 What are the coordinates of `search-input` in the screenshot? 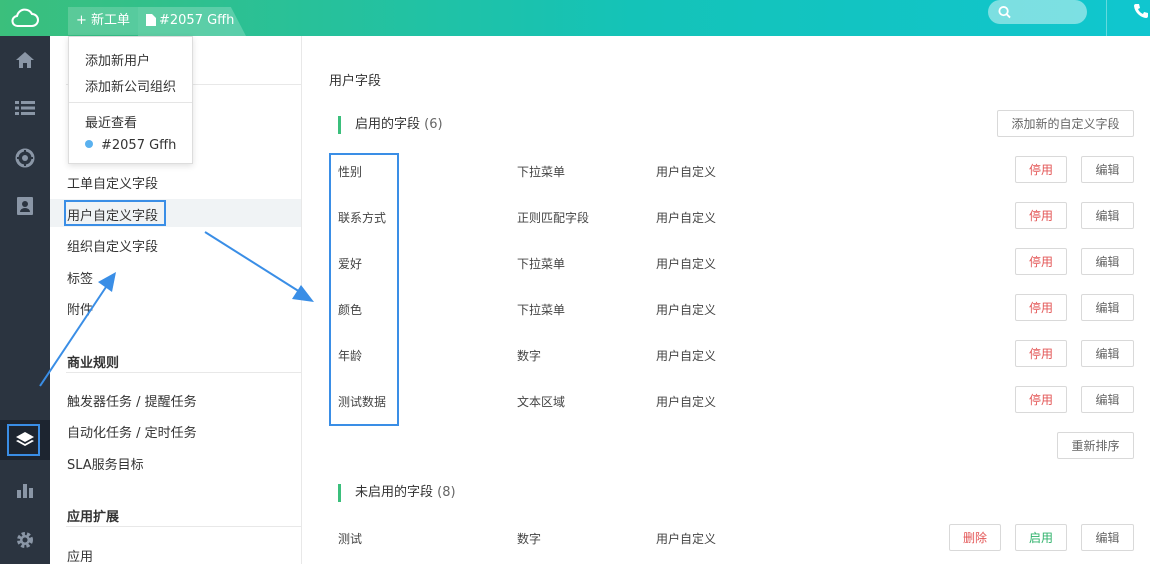 It's located at (1052, 12).